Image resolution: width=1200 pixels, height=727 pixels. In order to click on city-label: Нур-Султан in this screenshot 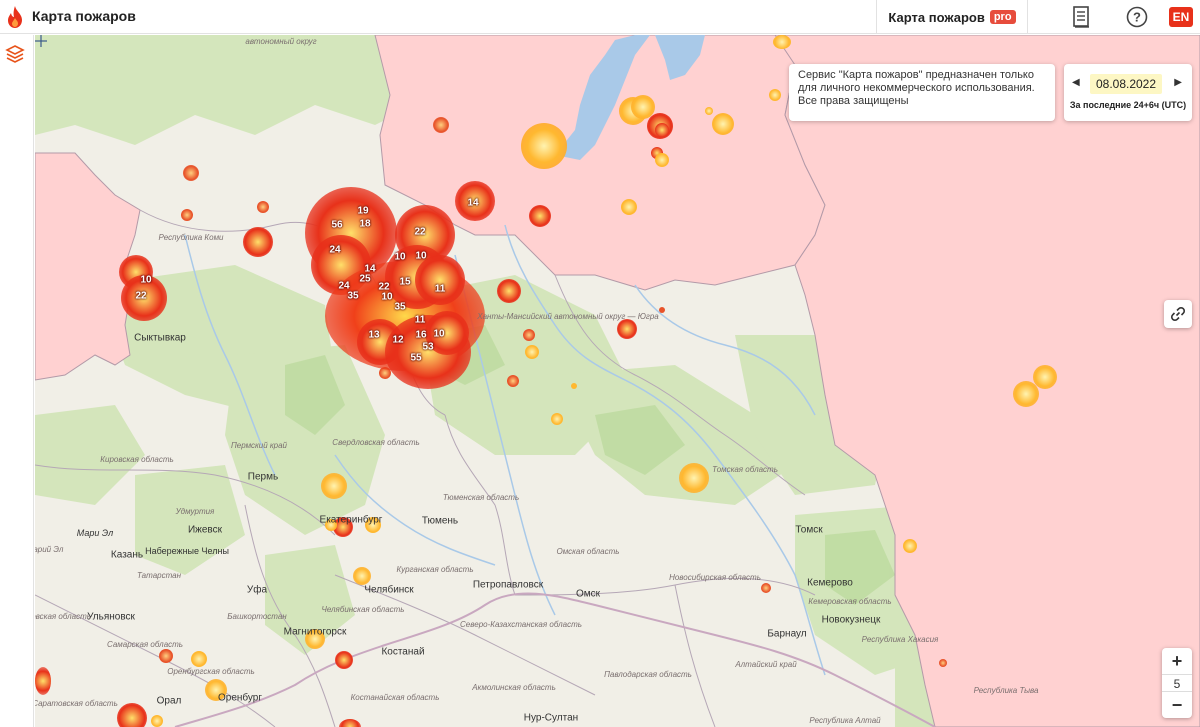, I will do `click(551, 718)`.